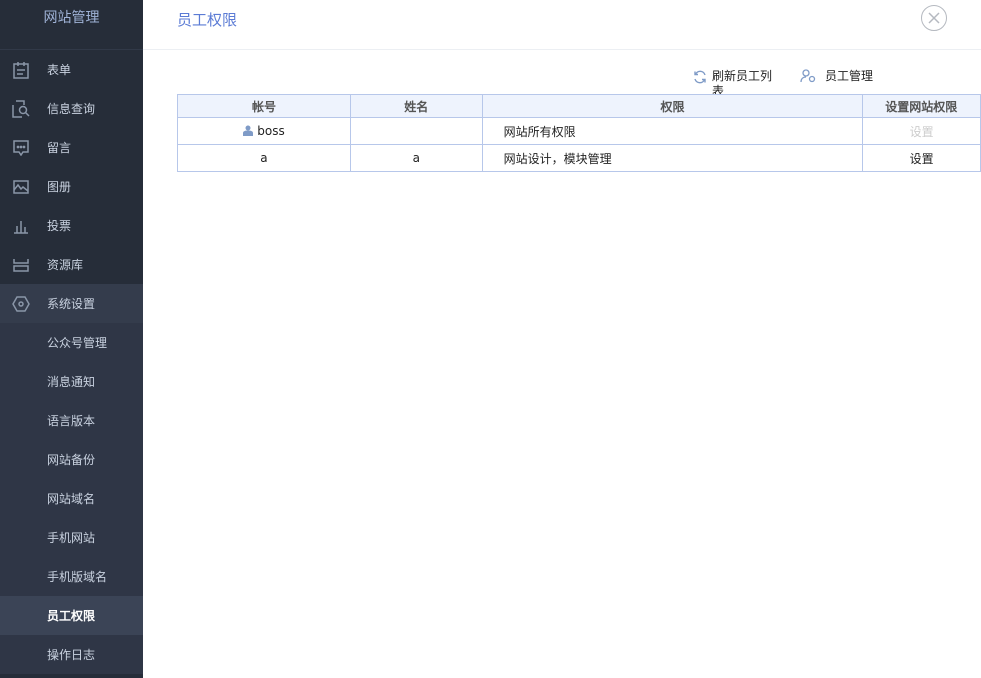 The height and width of the screenshot is (678, 981). I want to click on account-cell: a, so click(264, 158).